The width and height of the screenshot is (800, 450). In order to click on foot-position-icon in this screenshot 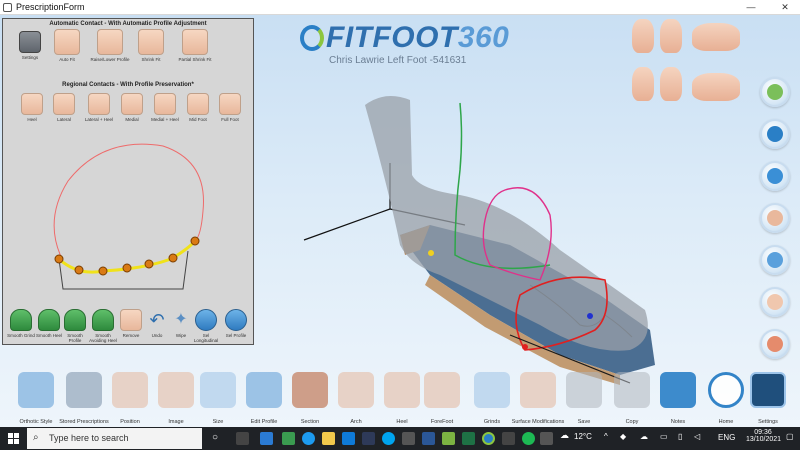, I will do `click(130, 390)`.